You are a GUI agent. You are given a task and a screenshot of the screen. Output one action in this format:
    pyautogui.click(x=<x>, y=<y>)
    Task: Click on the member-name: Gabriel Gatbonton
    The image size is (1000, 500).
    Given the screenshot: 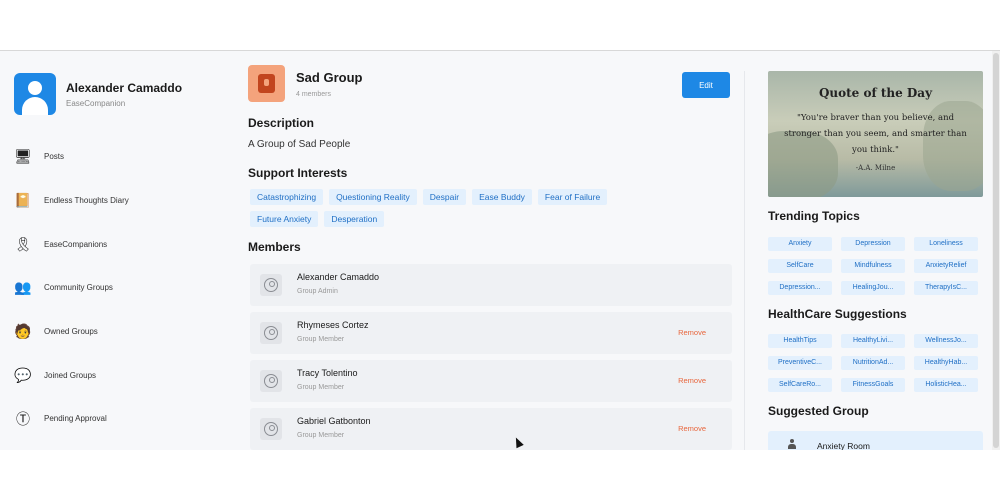 What is the action you would take?
    pyautogui.click(x=334, y=421)
    